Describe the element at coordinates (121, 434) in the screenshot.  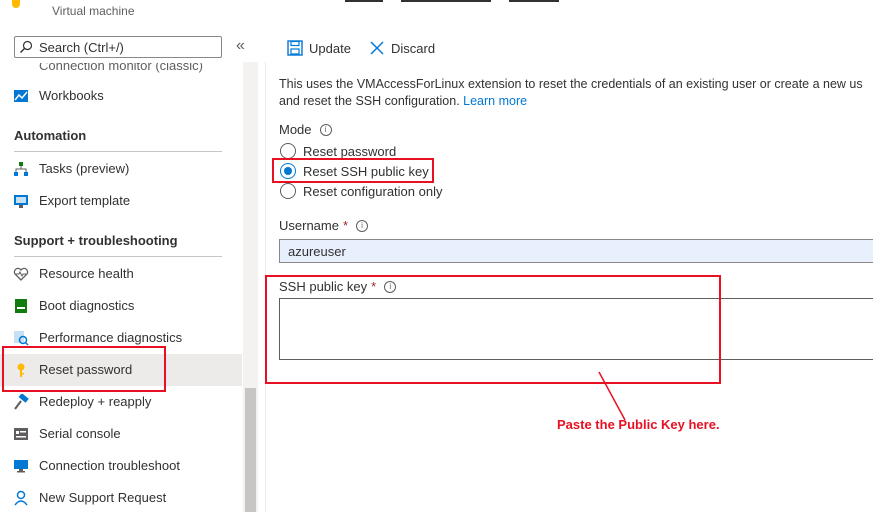
I see `sidebar-item-serial-console: Serial console` at that location.